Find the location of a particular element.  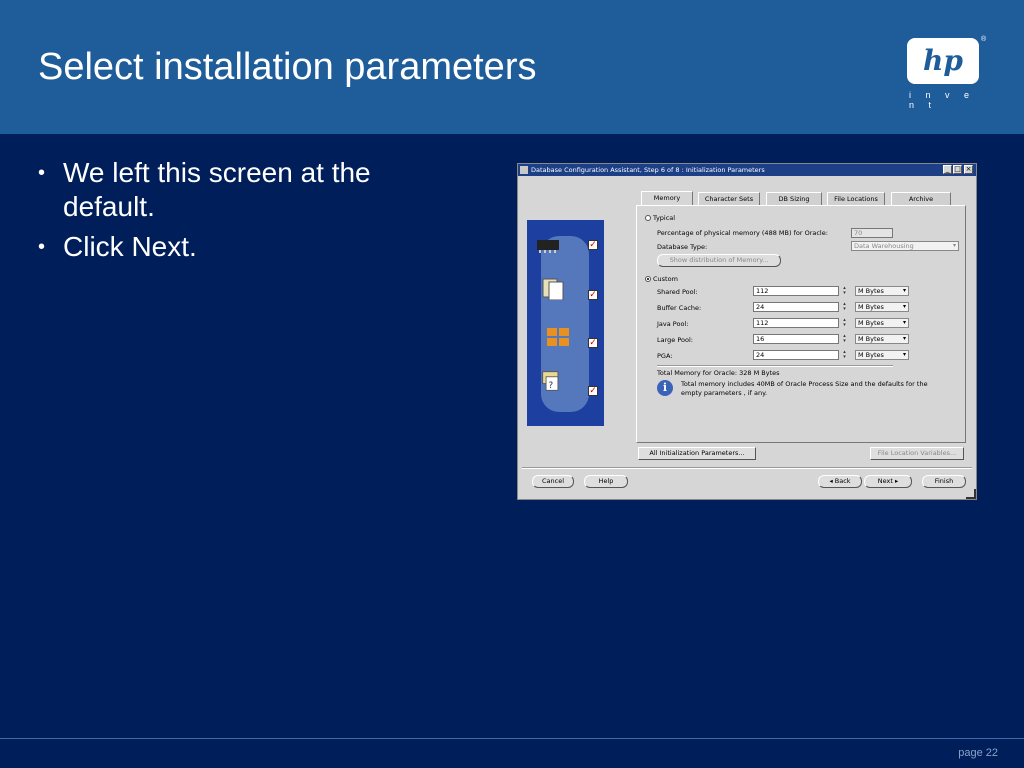

help-button: Help is located at coordinates (606, 481).